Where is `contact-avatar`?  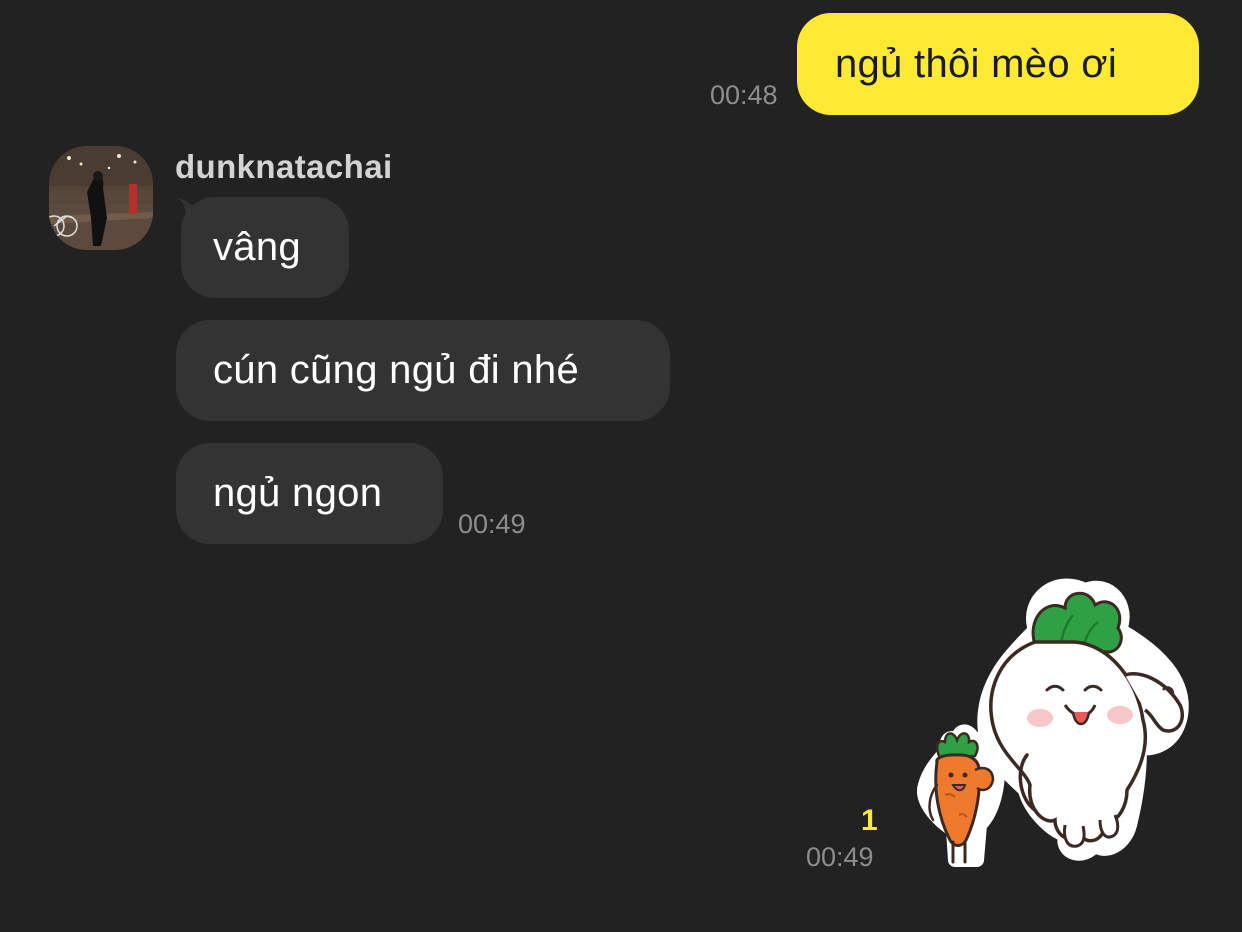 contact-avatar is located at coordinates (101, 198).